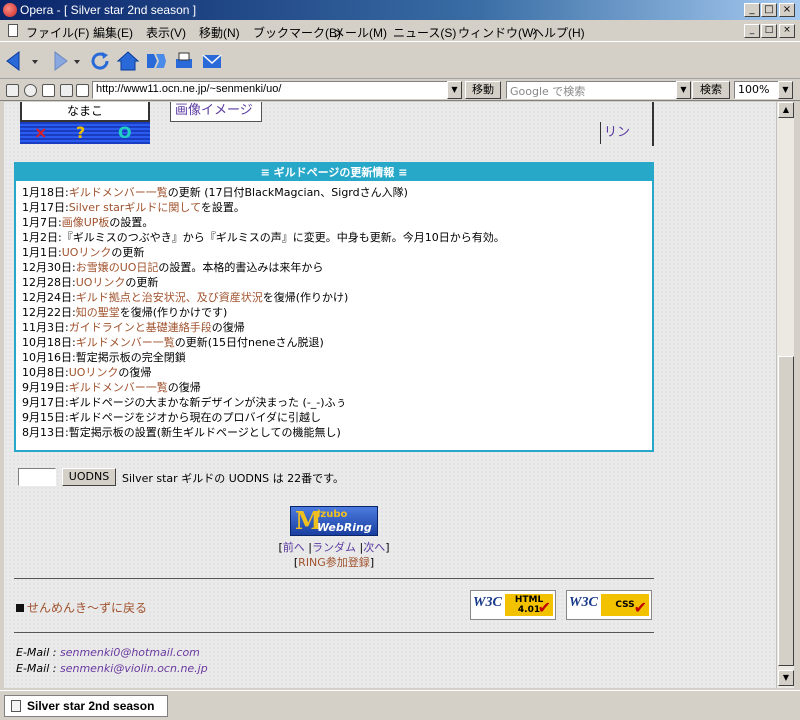 The width and height of the screenshot is (800, 720). I want to click on image-link: 画像イメージ, so click(216, 112).